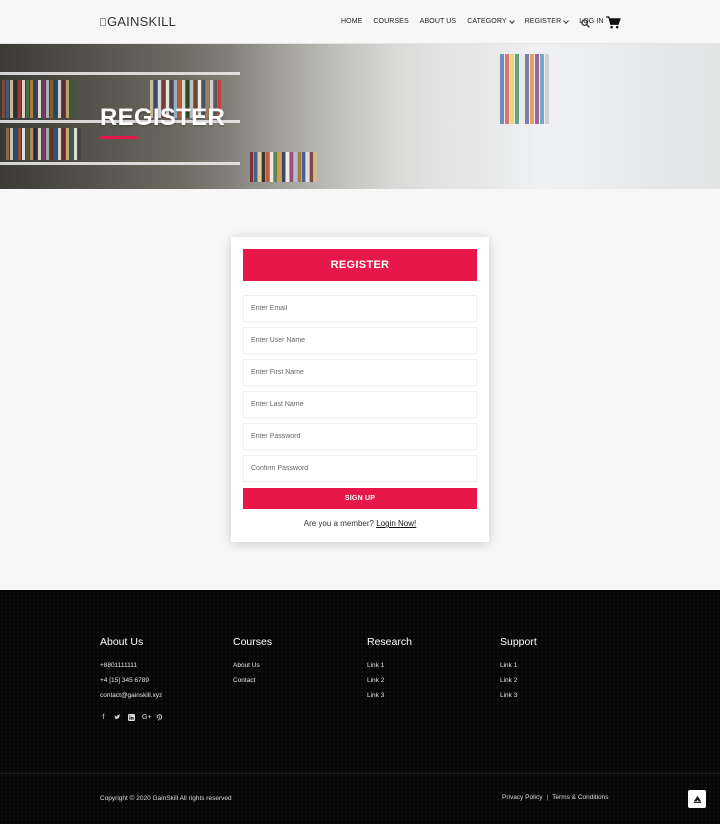  What do you see at coordinates (360, 436) in the screenshot?
I see `password-field` at bounding box center [360, 436].